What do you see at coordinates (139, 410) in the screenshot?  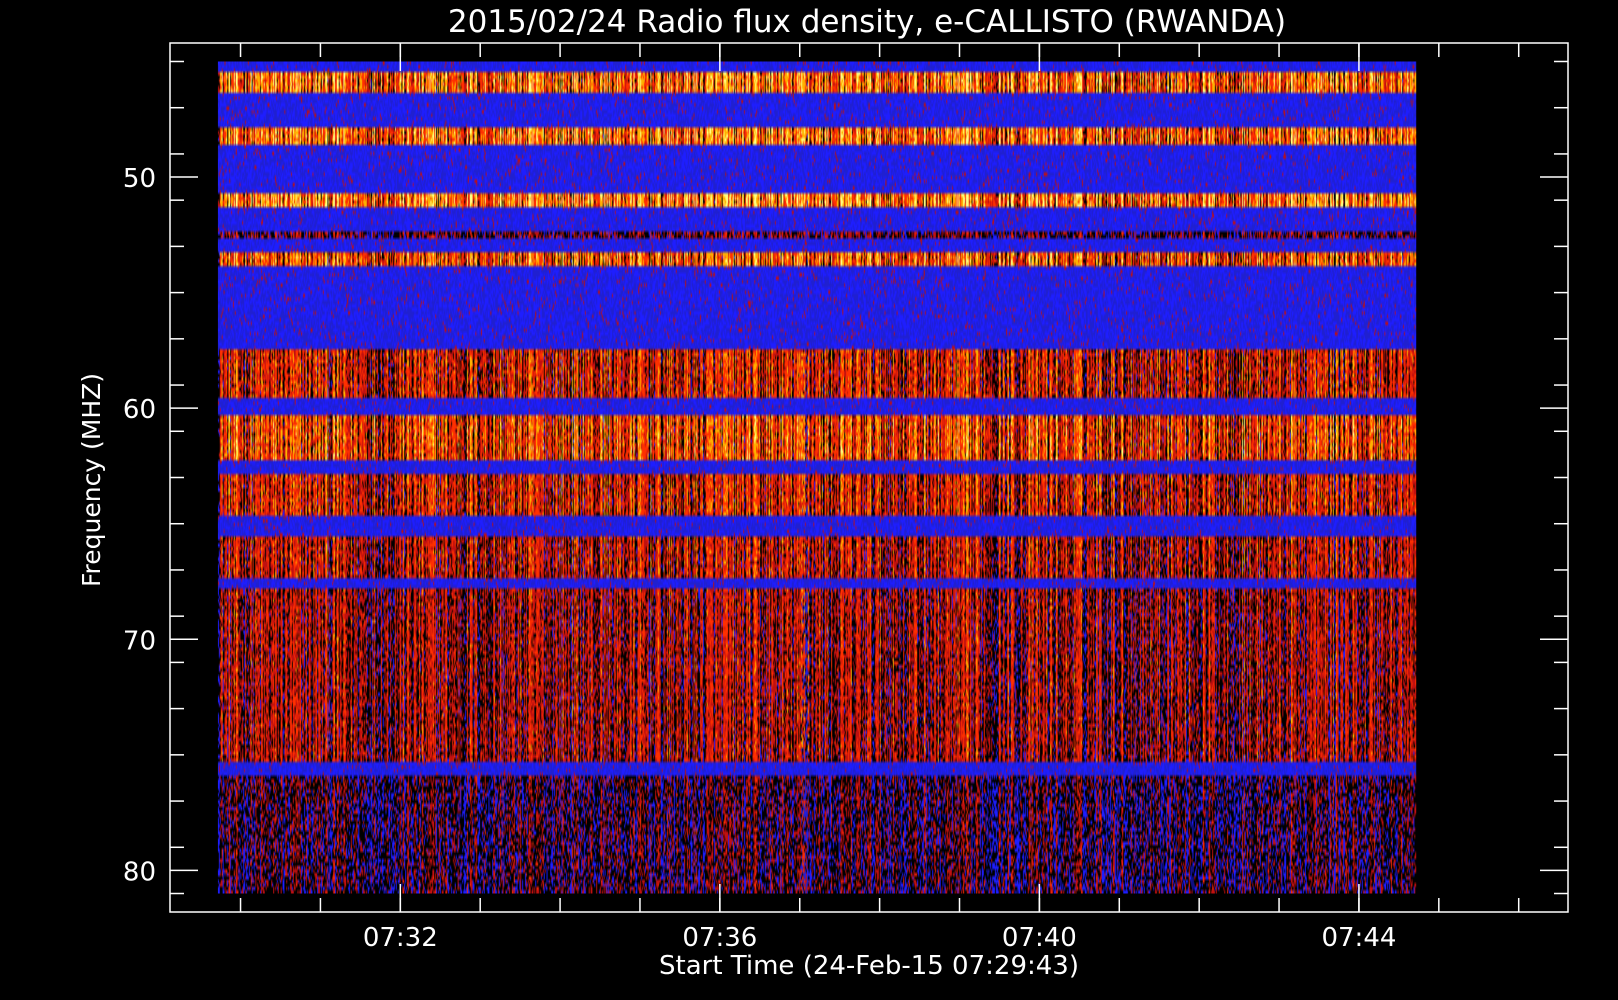 I see `y-tick-label: 60` at bounding box center [139, 410].